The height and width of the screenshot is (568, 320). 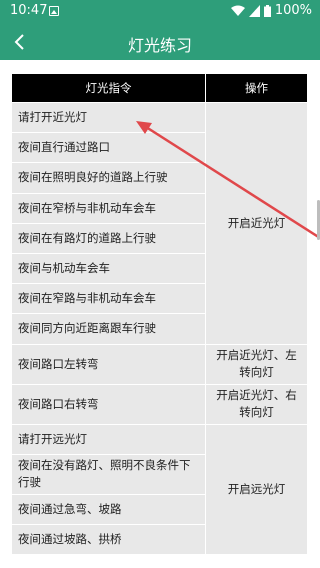 I want to click on table-row: 夜间路口左转弯 开启近光灯、左转向灯, so click(x=159, y=364).